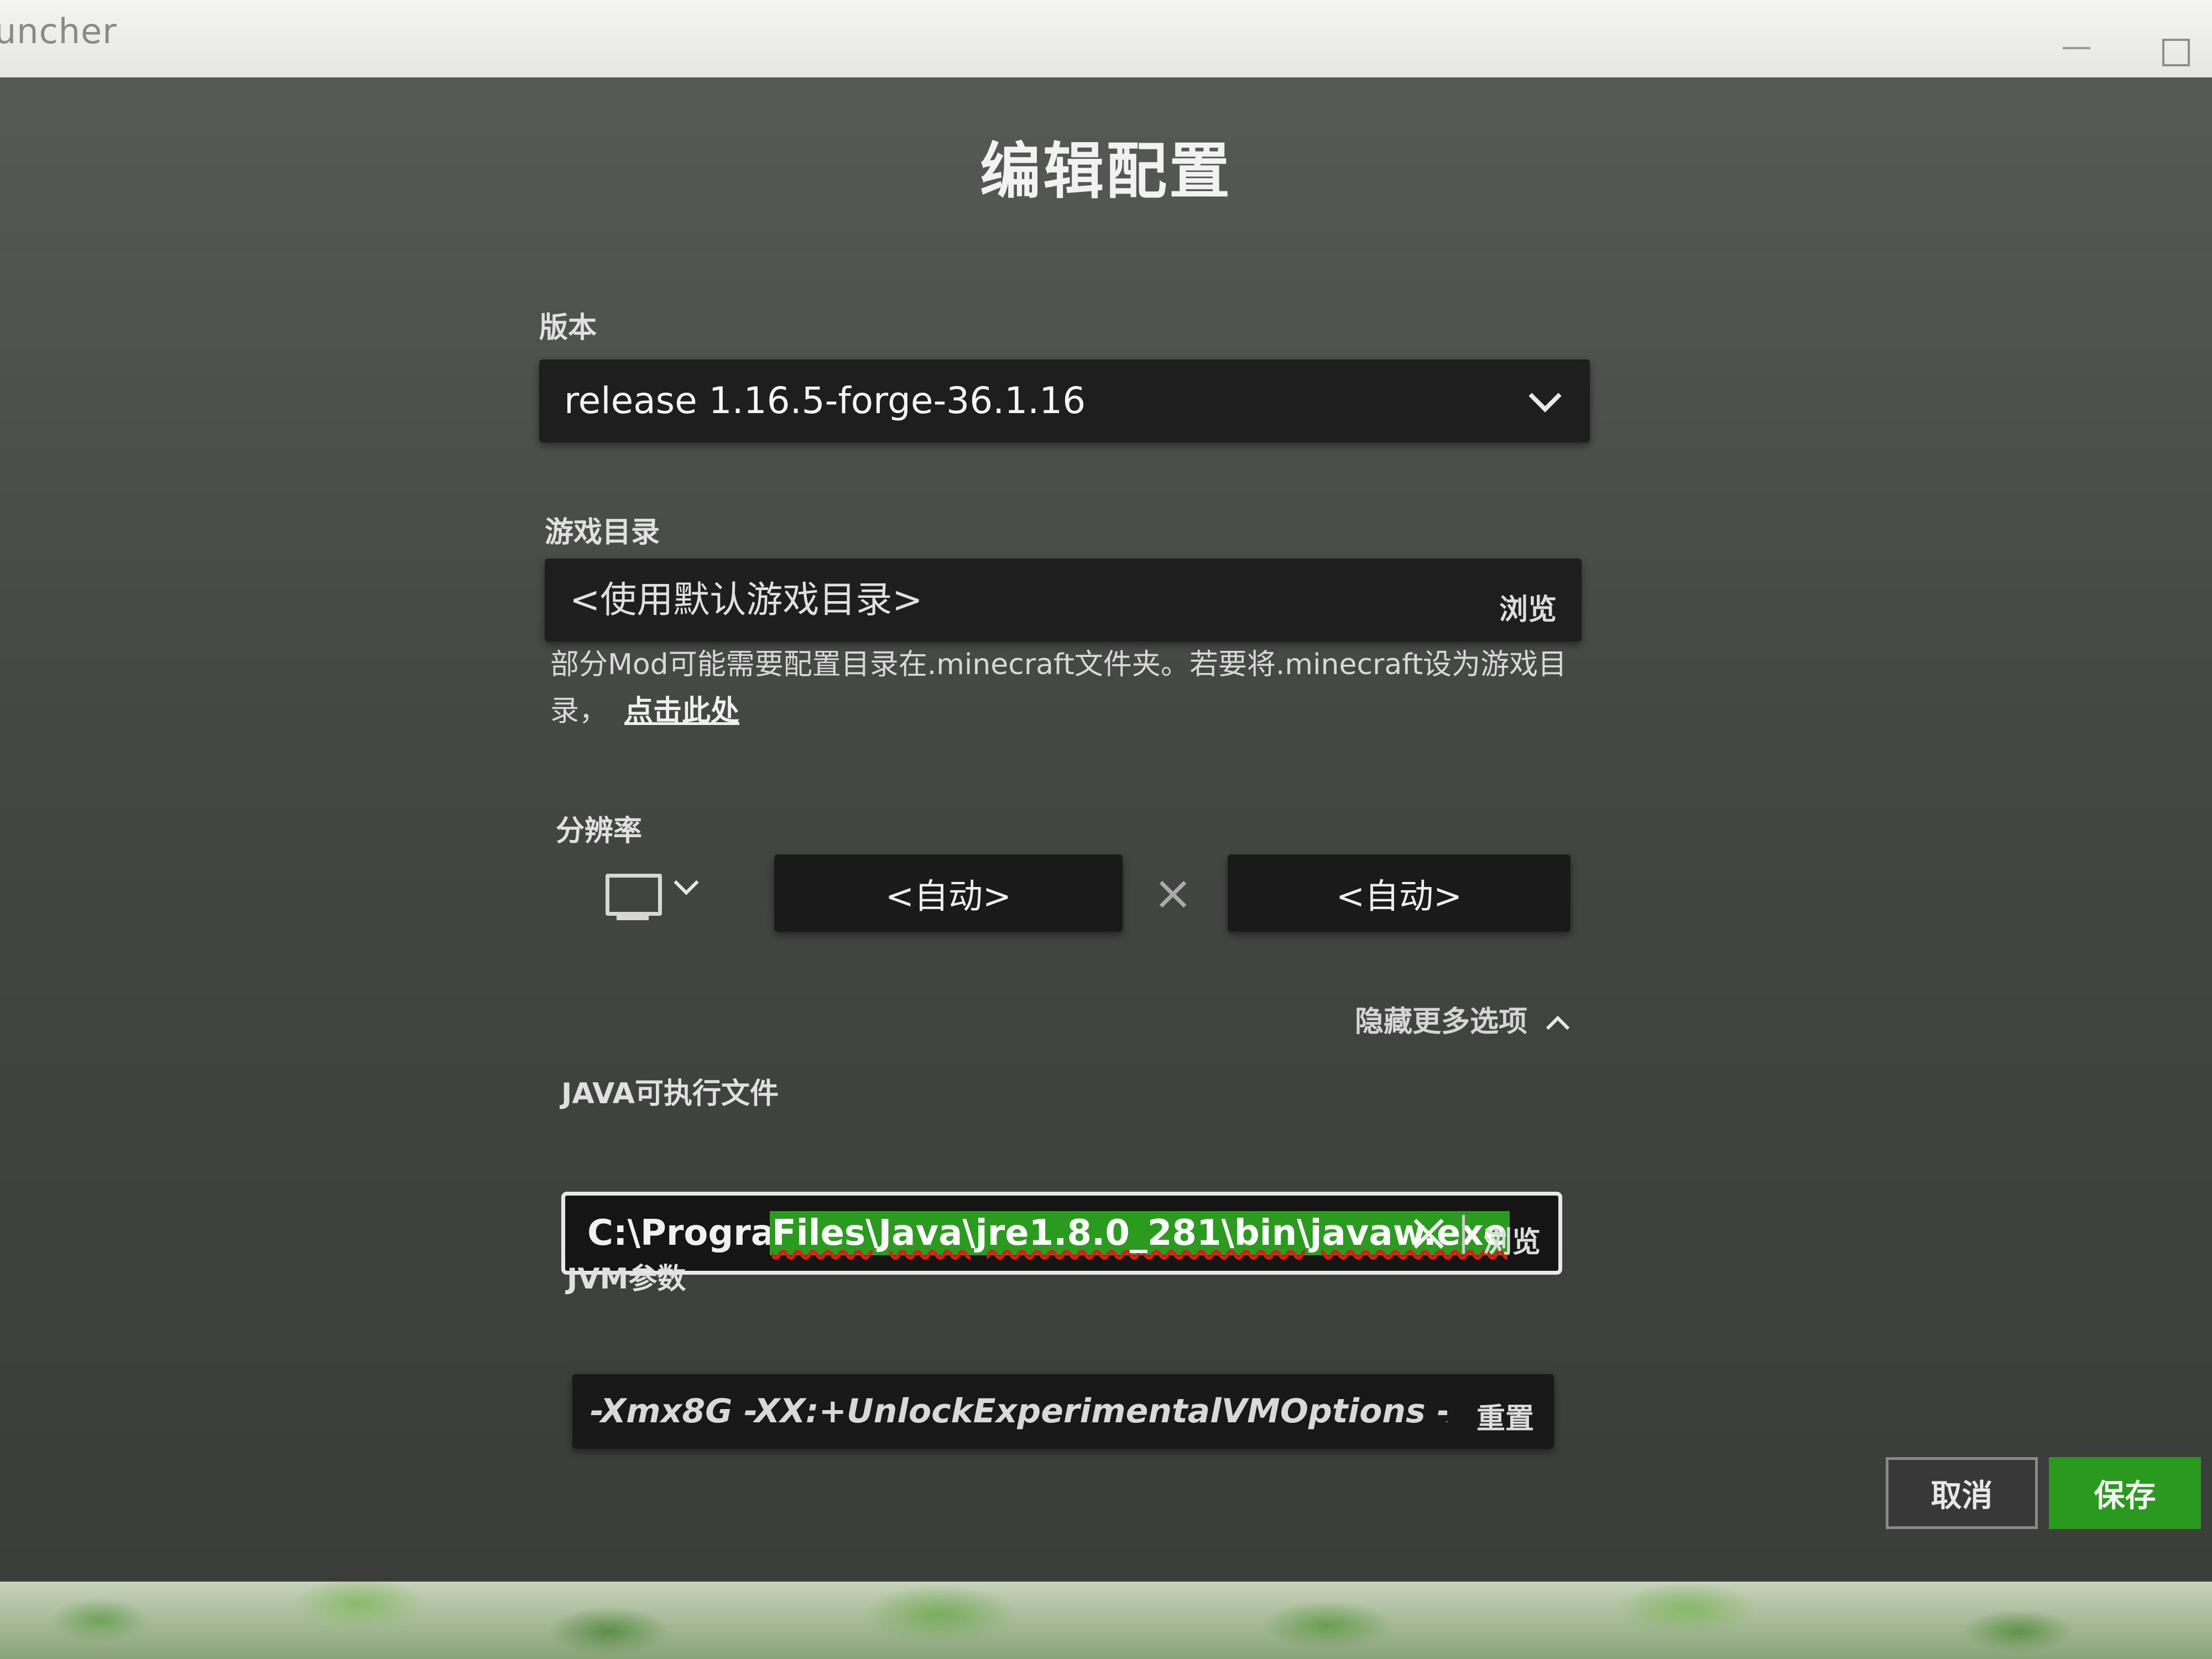 The width and height of the screenshot is (2212, 1659). I want to click on resolution-label: 分辨率, so click(600, 832).